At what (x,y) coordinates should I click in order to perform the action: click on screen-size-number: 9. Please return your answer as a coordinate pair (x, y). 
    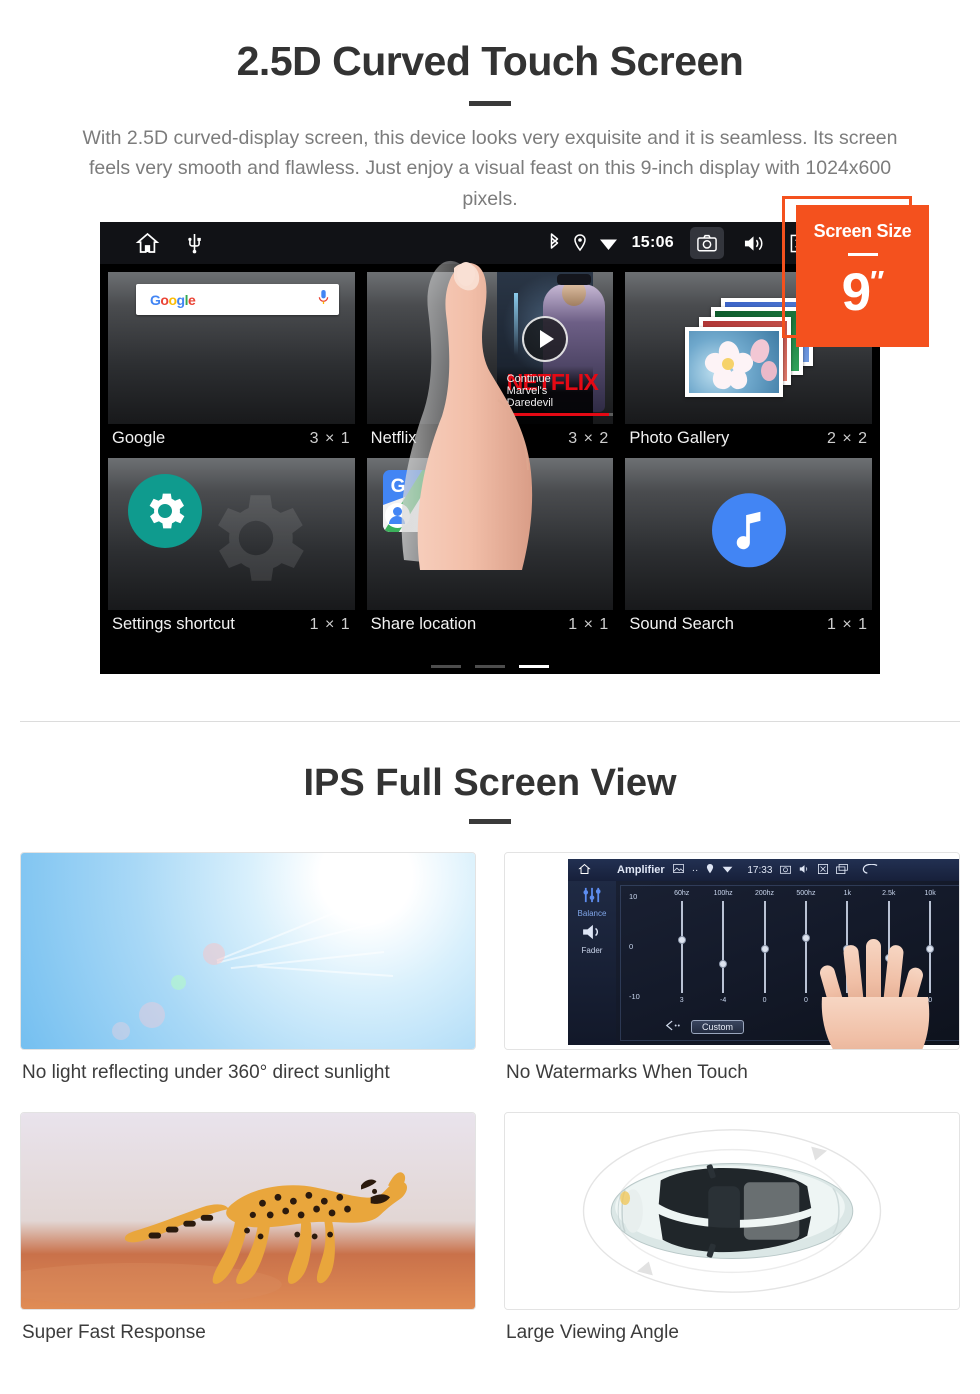
    Looking at the image, I should click on (856, 292).